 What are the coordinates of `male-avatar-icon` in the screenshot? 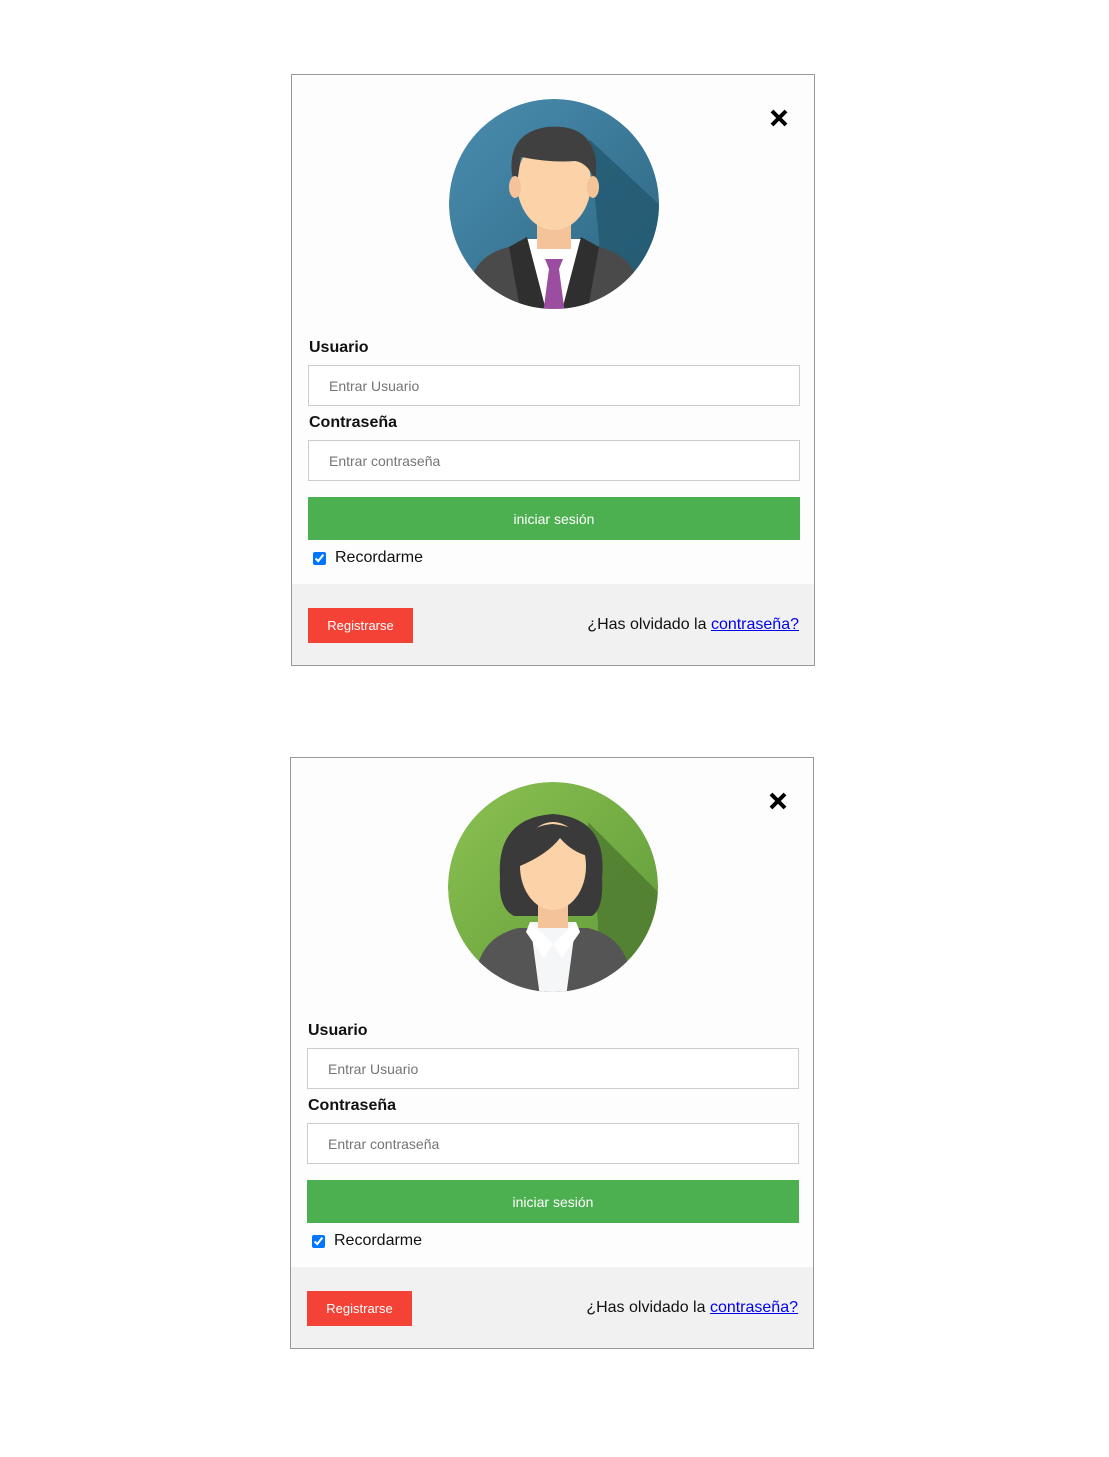 It's located at (554, 204).